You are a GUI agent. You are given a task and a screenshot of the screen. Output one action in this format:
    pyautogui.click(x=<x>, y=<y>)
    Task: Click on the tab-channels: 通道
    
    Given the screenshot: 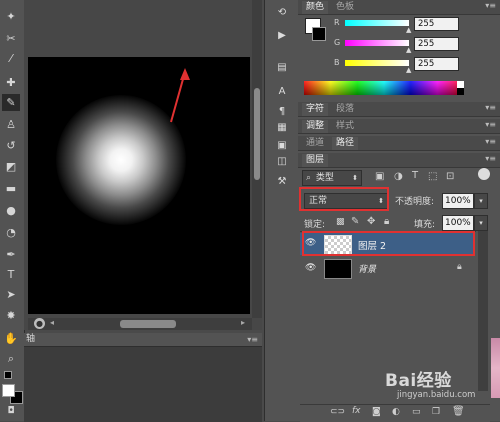 What is the action you would take?
    pyautogui.click(x=315, y=143)
    